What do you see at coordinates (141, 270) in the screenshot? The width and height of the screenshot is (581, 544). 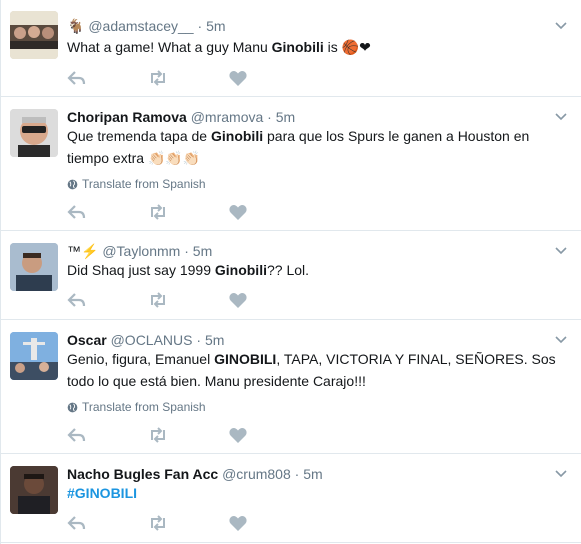 I see `text-segment: Did Shaq just say 1999` at bounding box center [141, 270].